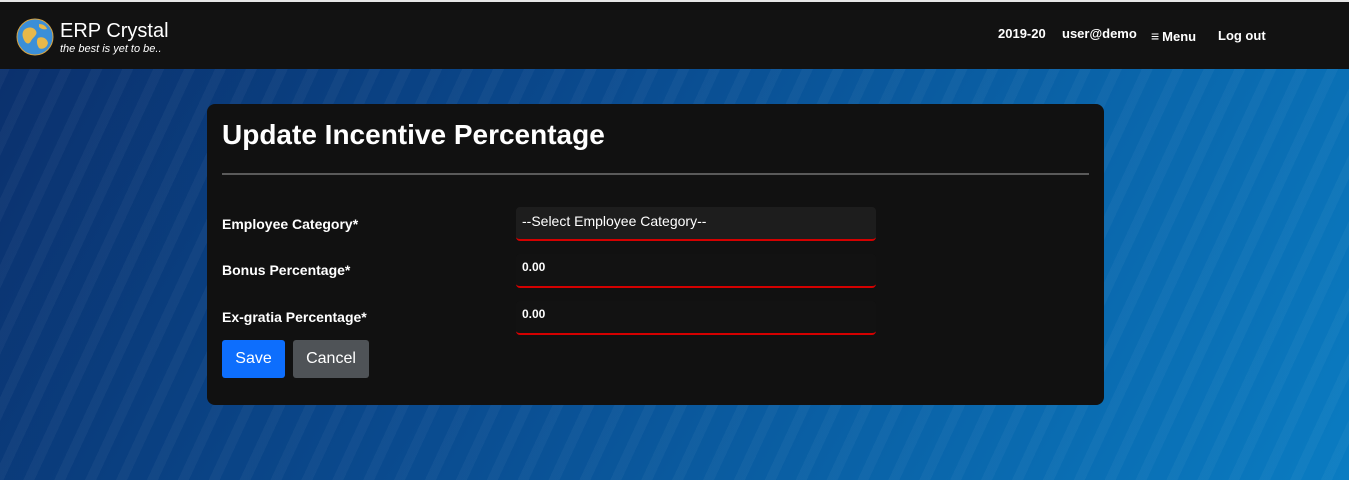 The image size is (1349, 480). I want to click on globe-icon, so click(35, 37).